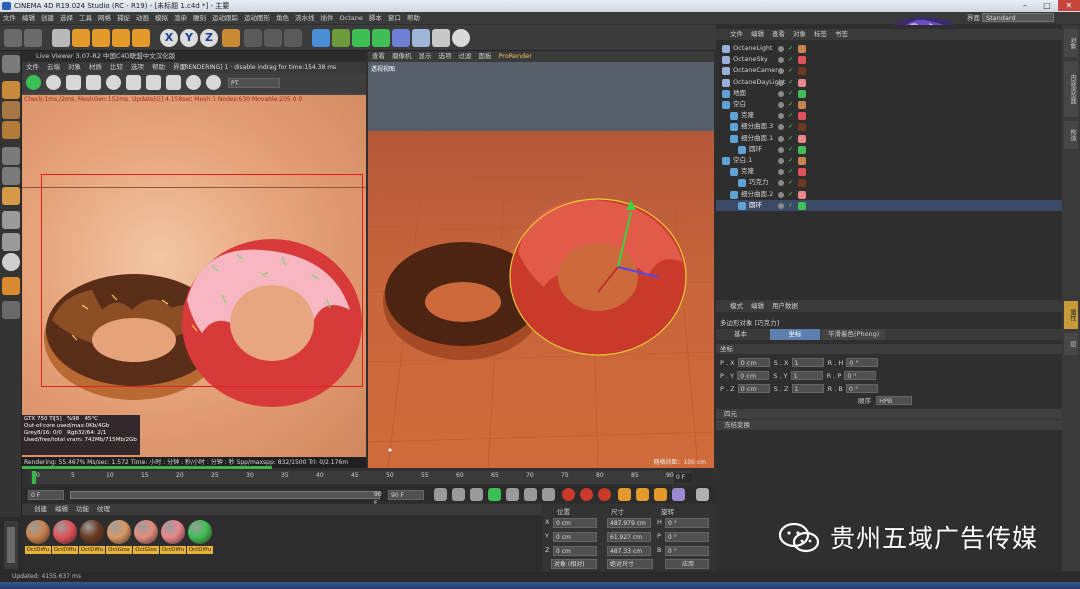  What do you see at coordinates (74, 67) in the screenshot?
I see `lv-menu-objects: 对象` at bounding box center [74, 67].